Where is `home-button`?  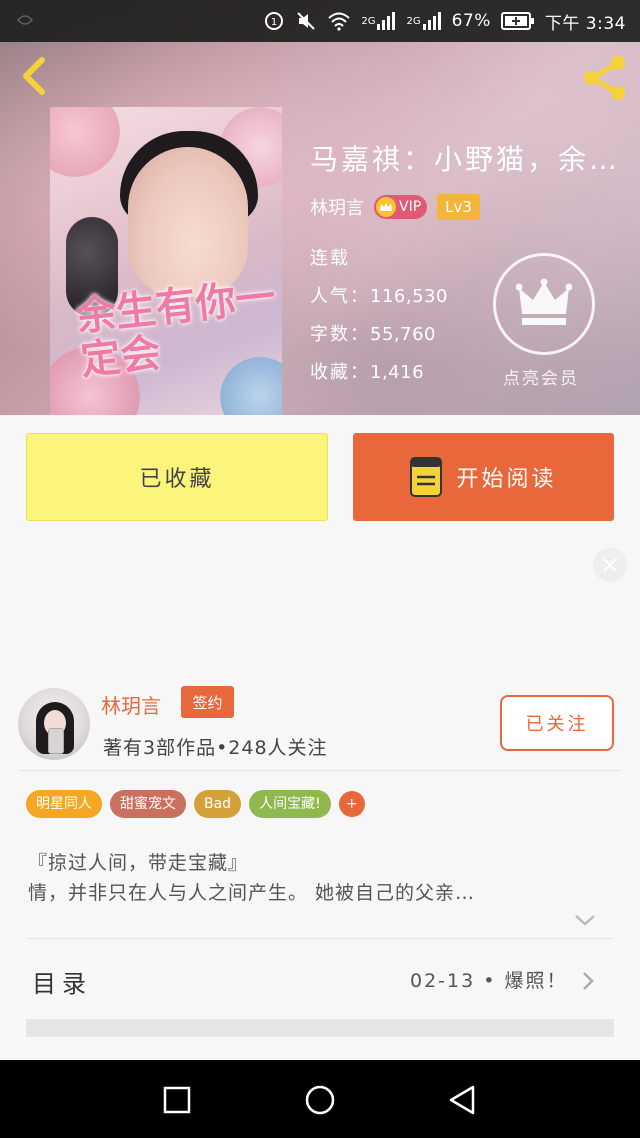
home-button is located at coordinates (320, 1100).